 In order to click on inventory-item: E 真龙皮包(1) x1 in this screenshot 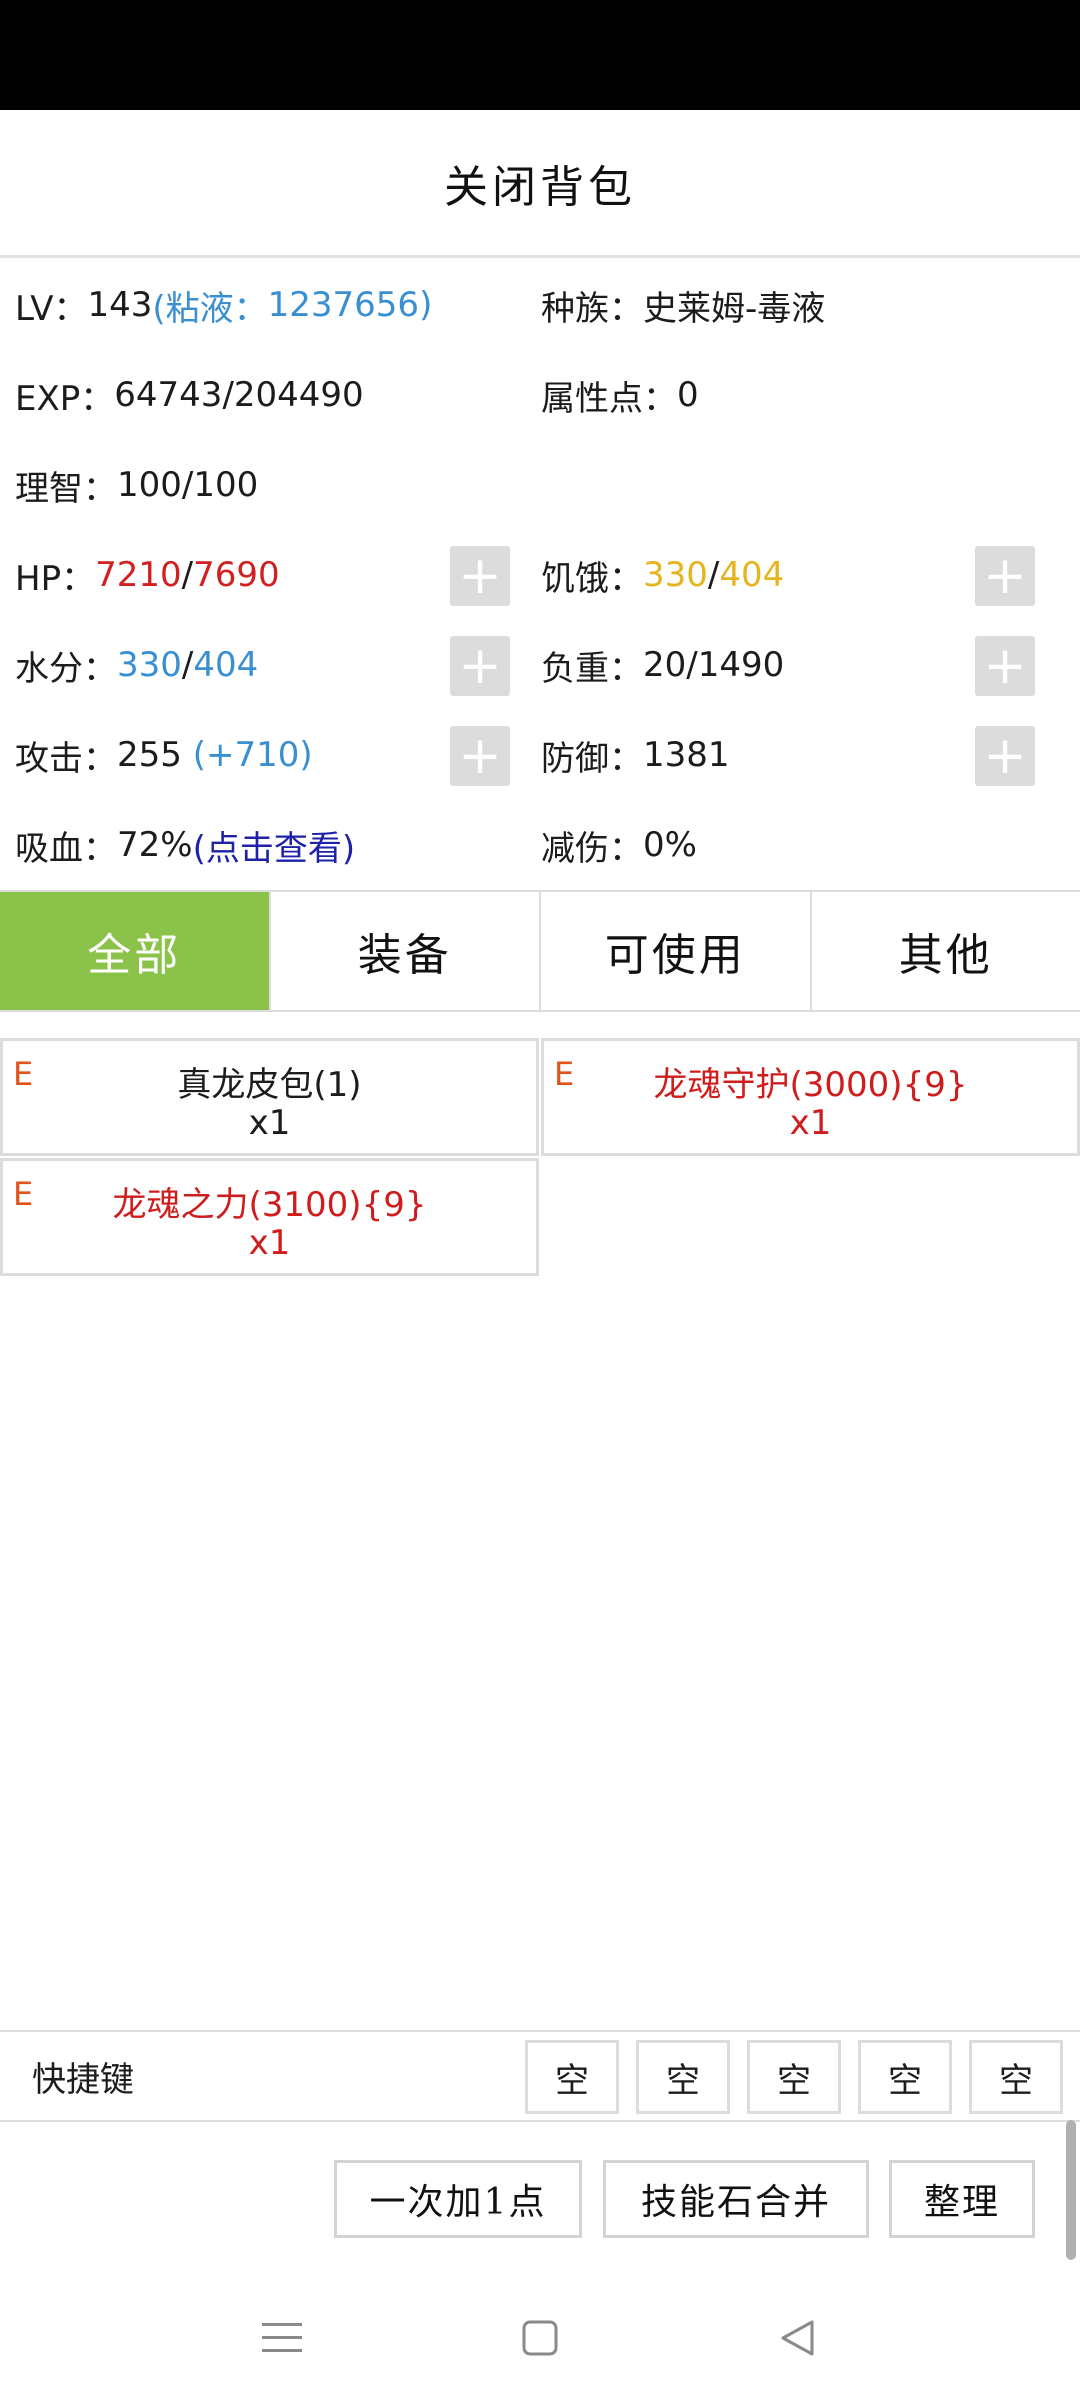, I will do `click(269, 1097)`.